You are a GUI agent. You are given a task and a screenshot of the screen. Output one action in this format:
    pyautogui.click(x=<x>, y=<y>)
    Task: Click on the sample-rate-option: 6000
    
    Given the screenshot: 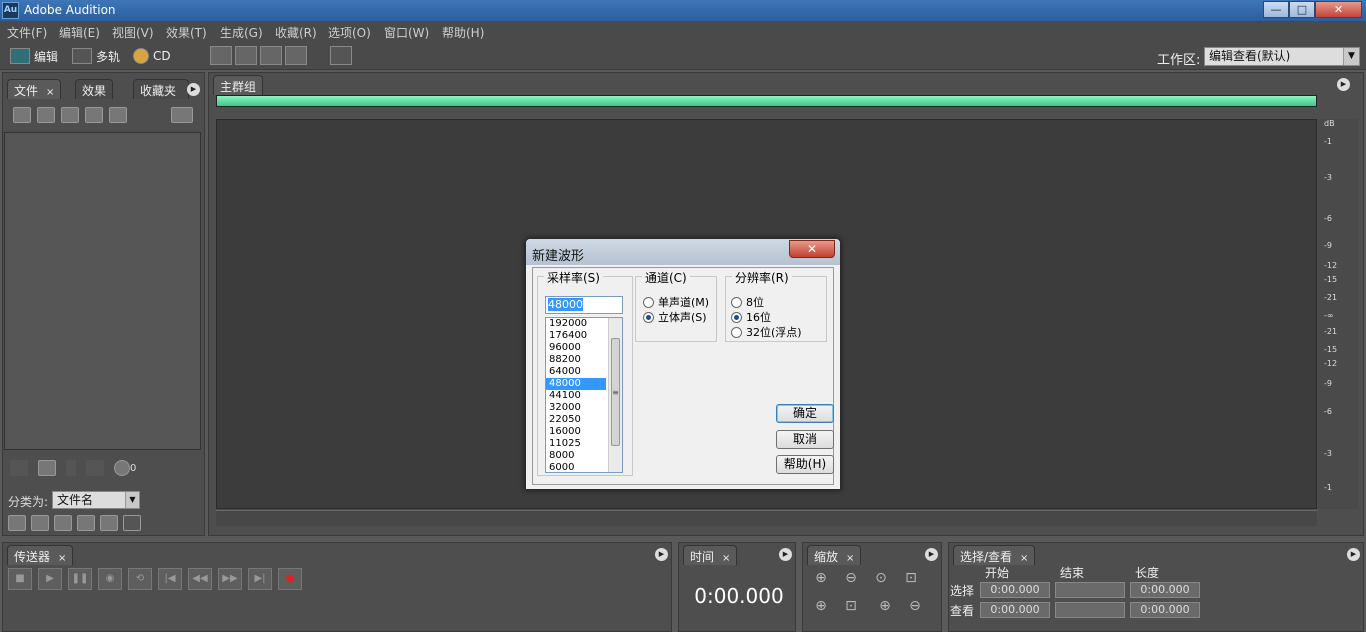 What is the action you would take?
    pyautogui.click(x=576, y=467)
    